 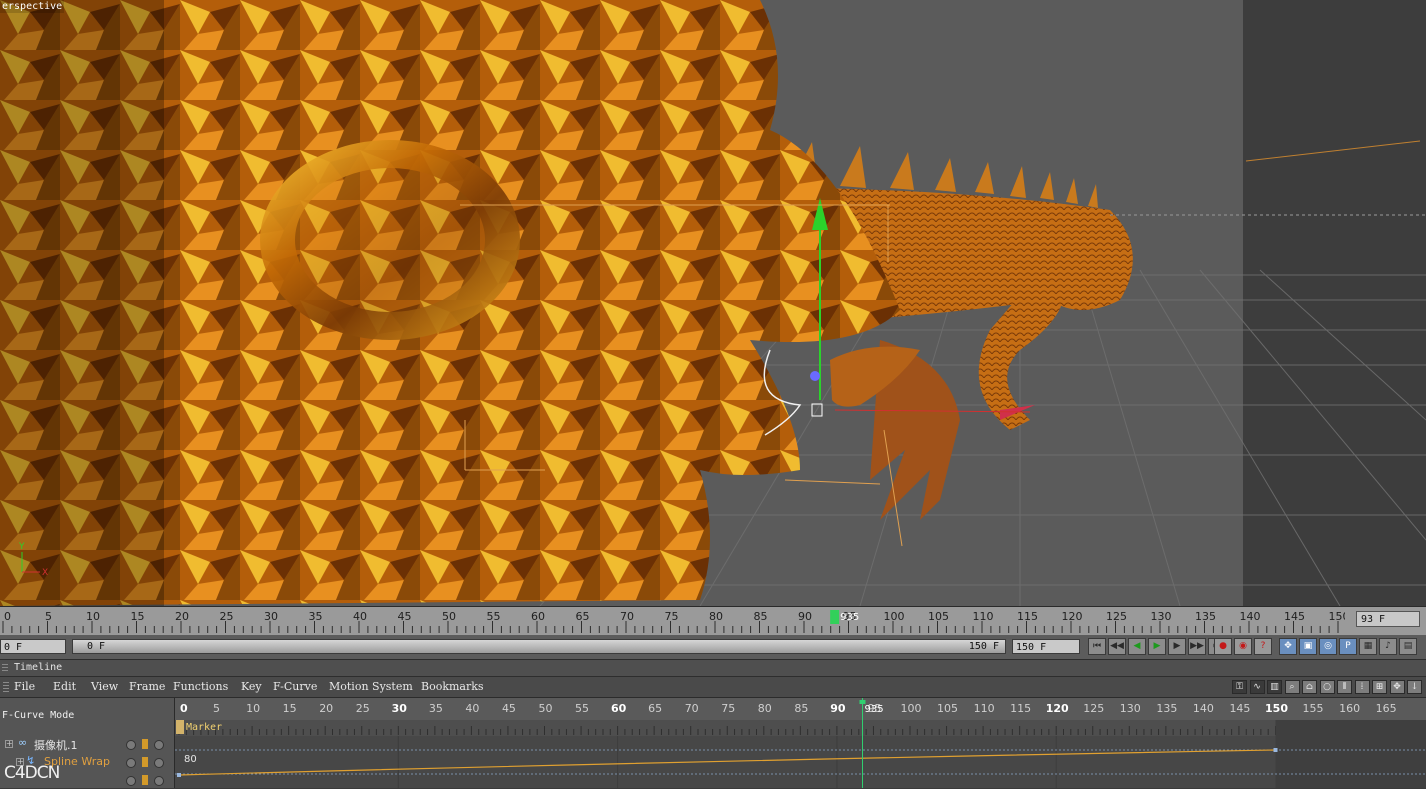 I want to click on panel-grip-icon, so click(x=5, y=668).